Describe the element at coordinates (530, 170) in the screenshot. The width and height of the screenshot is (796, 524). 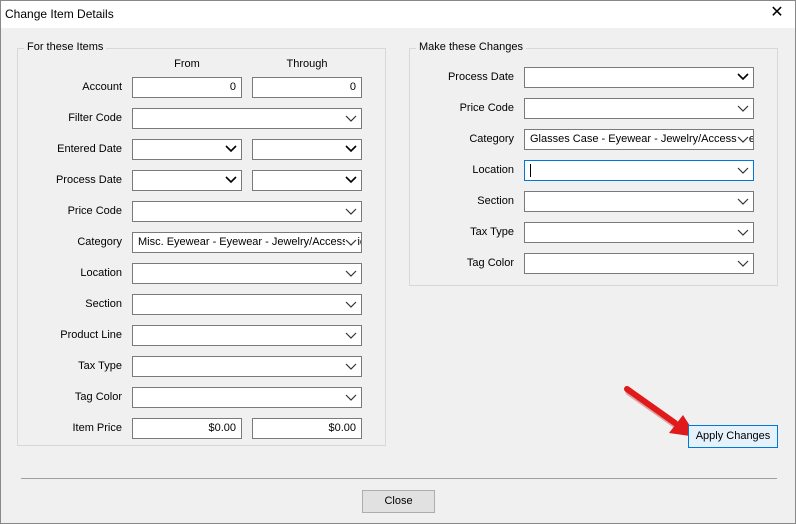
I see `text-caret` at that location.